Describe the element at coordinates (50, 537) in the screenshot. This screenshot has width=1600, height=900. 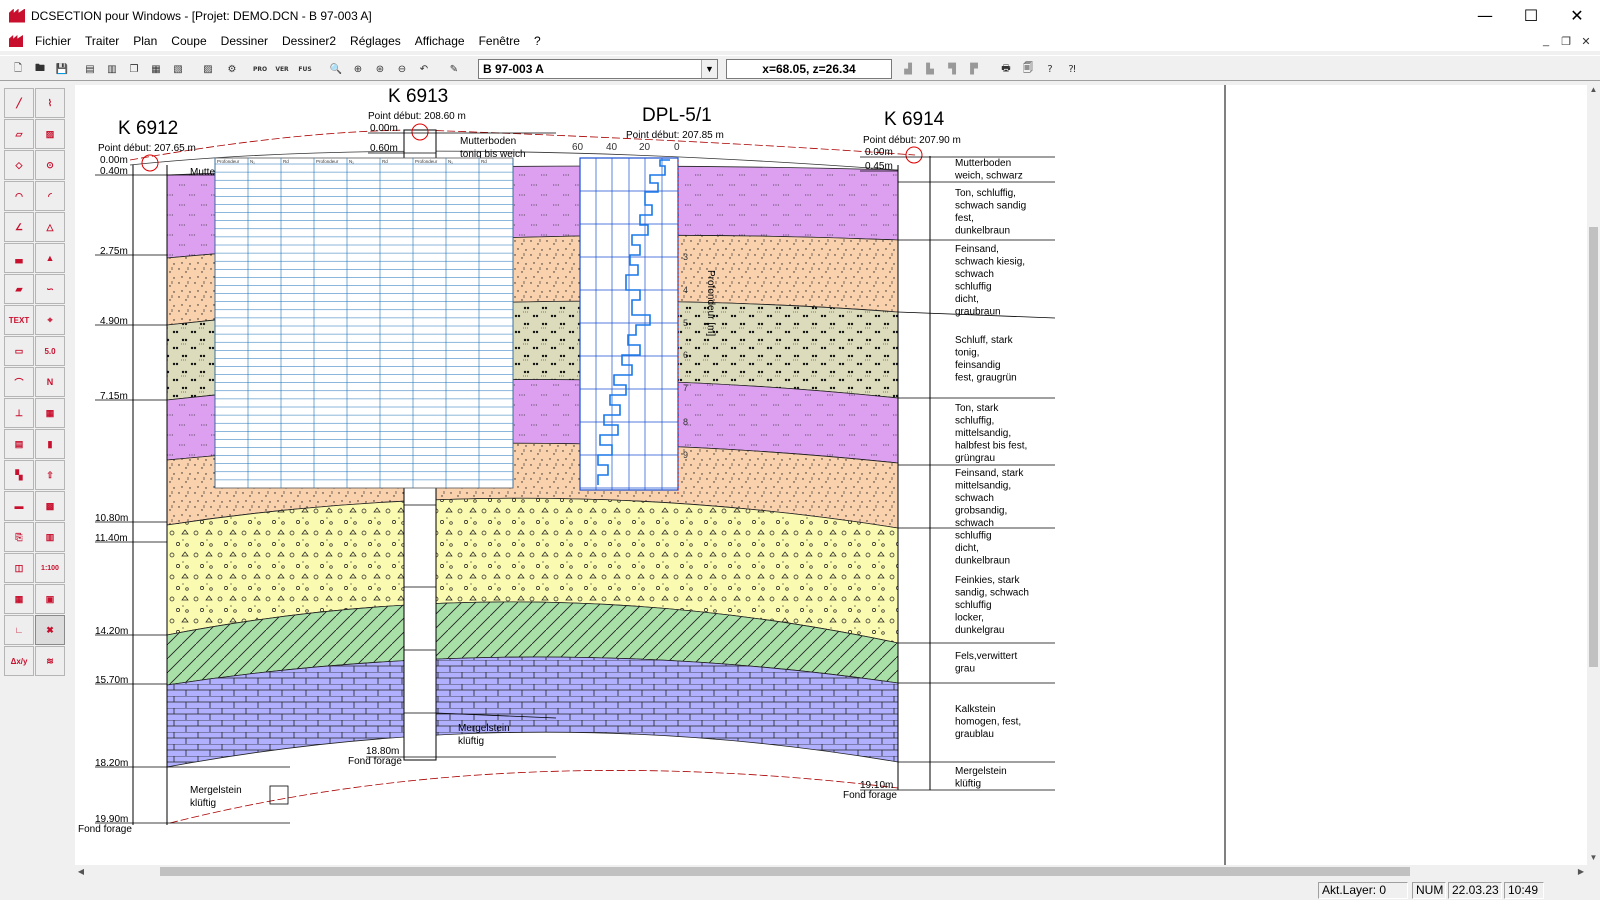
I see `layout-tool-icon: ▥` at that location.